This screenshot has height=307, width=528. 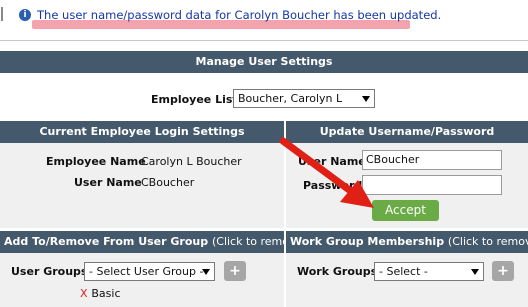 What do you see at coordinates (2, 14) in the screenshot?
I see `left-edge-marker` at bounding box center [2, 14].